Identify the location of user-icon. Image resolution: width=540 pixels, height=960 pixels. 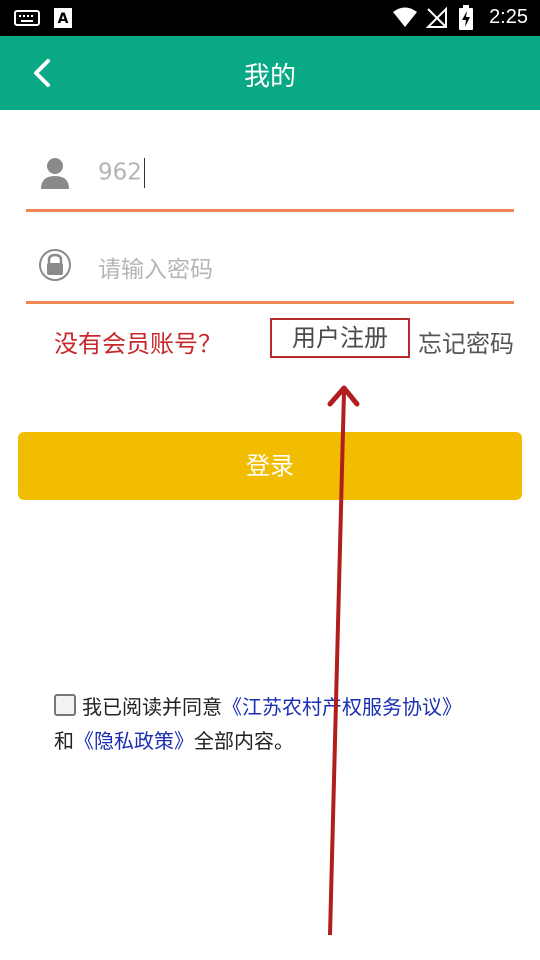
(55, 173).